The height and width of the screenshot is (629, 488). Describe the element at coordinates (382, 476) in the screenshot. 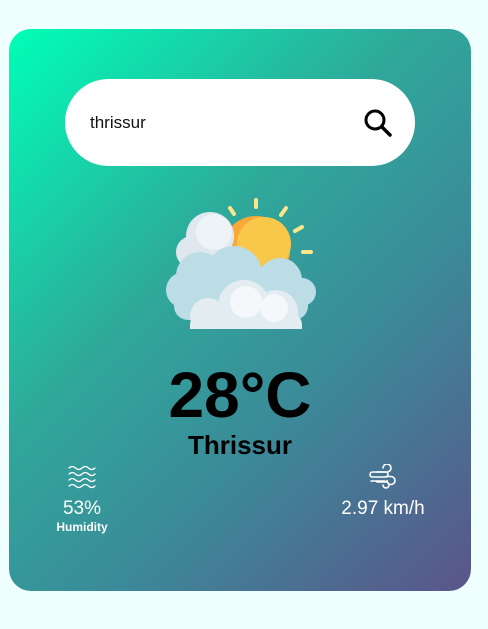

I see `wind-icon` at that location.